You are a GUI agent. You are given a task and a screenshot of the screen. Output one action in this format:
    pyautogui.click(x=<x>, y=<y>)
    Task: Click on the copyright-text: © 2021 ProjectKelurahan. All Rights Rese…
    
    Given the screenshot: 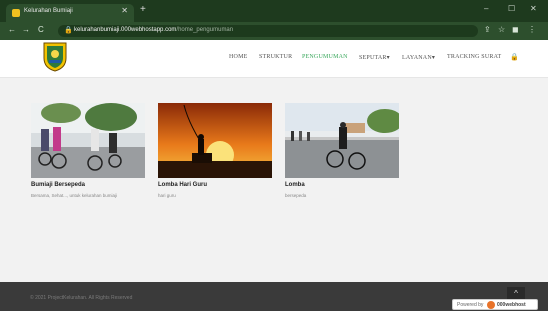 What is the action you would take?
    pyautogui.click(x=81, y=298)
    